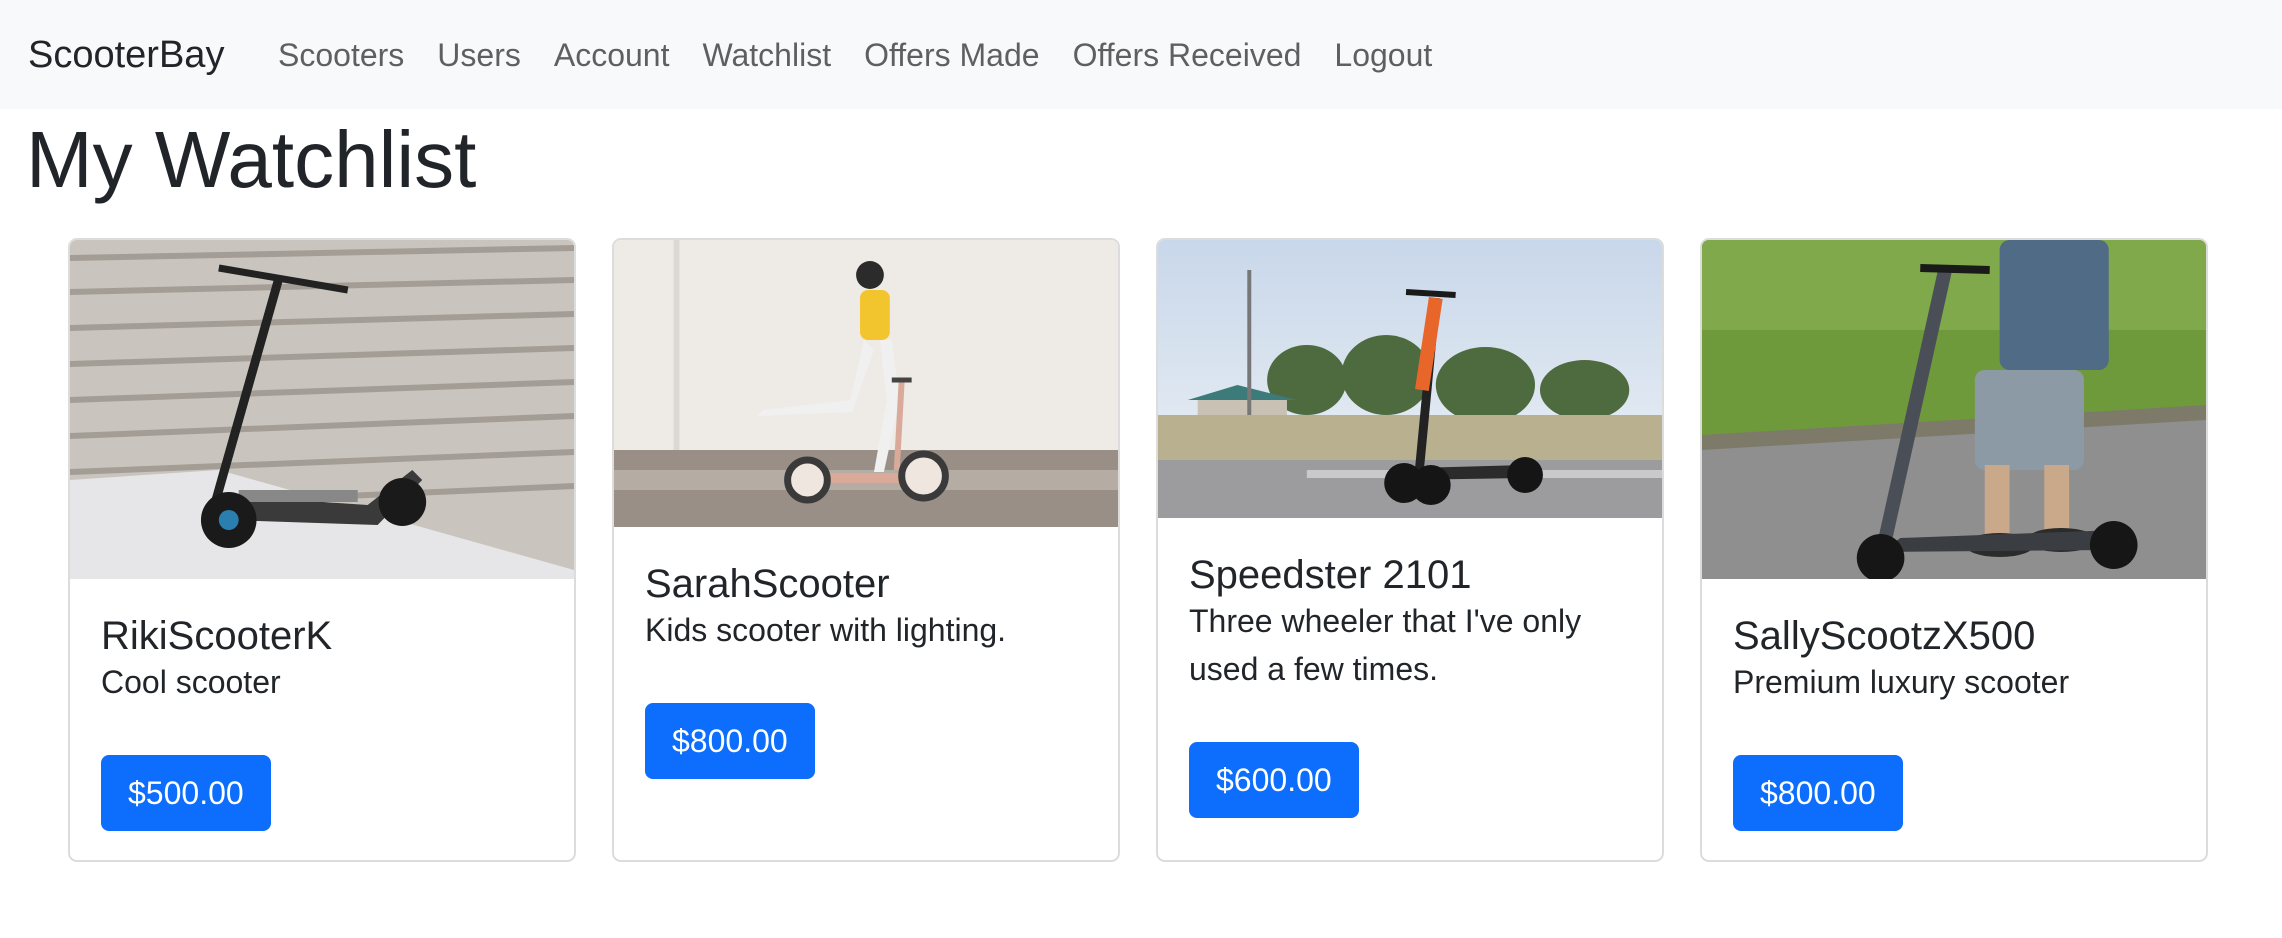 The image size is (2282, 938). What do you see at coordinates (1330, 575) in the screenshot?
I see `card-title: Speedster 2101` at bounding box center [1330, 575].